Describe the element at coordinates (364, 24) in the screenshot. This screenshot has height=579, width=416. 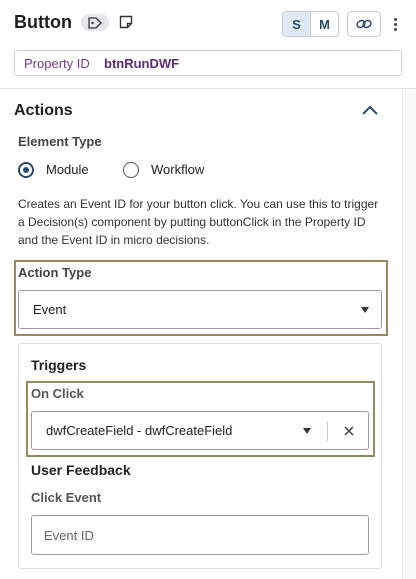
I see `link-icon` at that location.